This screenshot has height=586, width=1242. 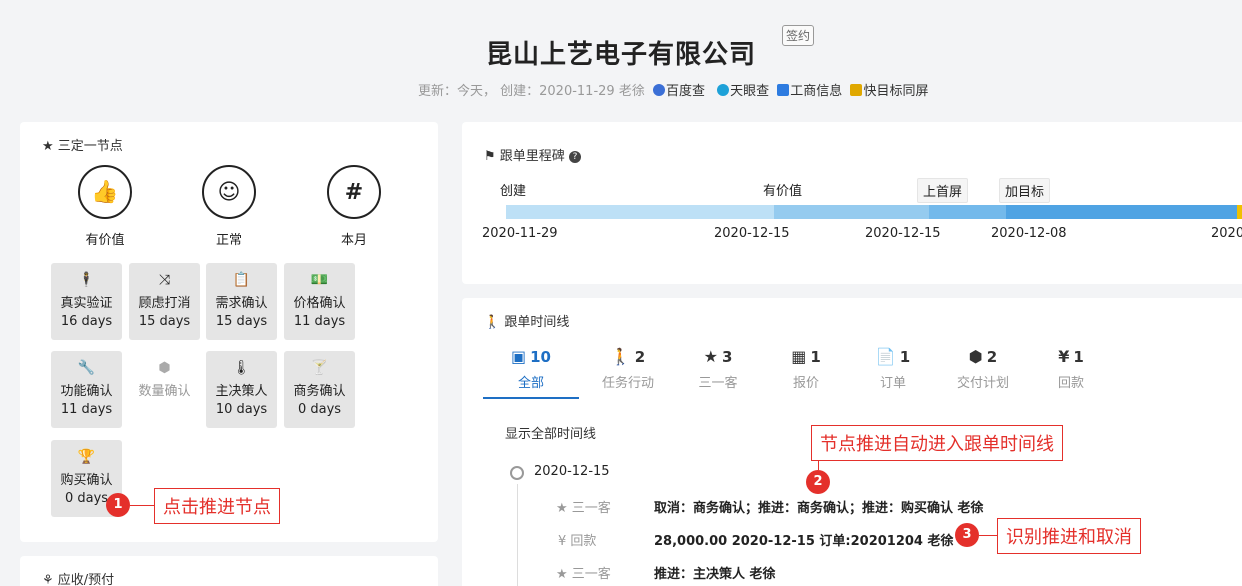 What do you see at coordinates (620, 55) in the screenshot?
I see `company-title: 昆山上艺电子有限公司` at bounding box center [620, 55].